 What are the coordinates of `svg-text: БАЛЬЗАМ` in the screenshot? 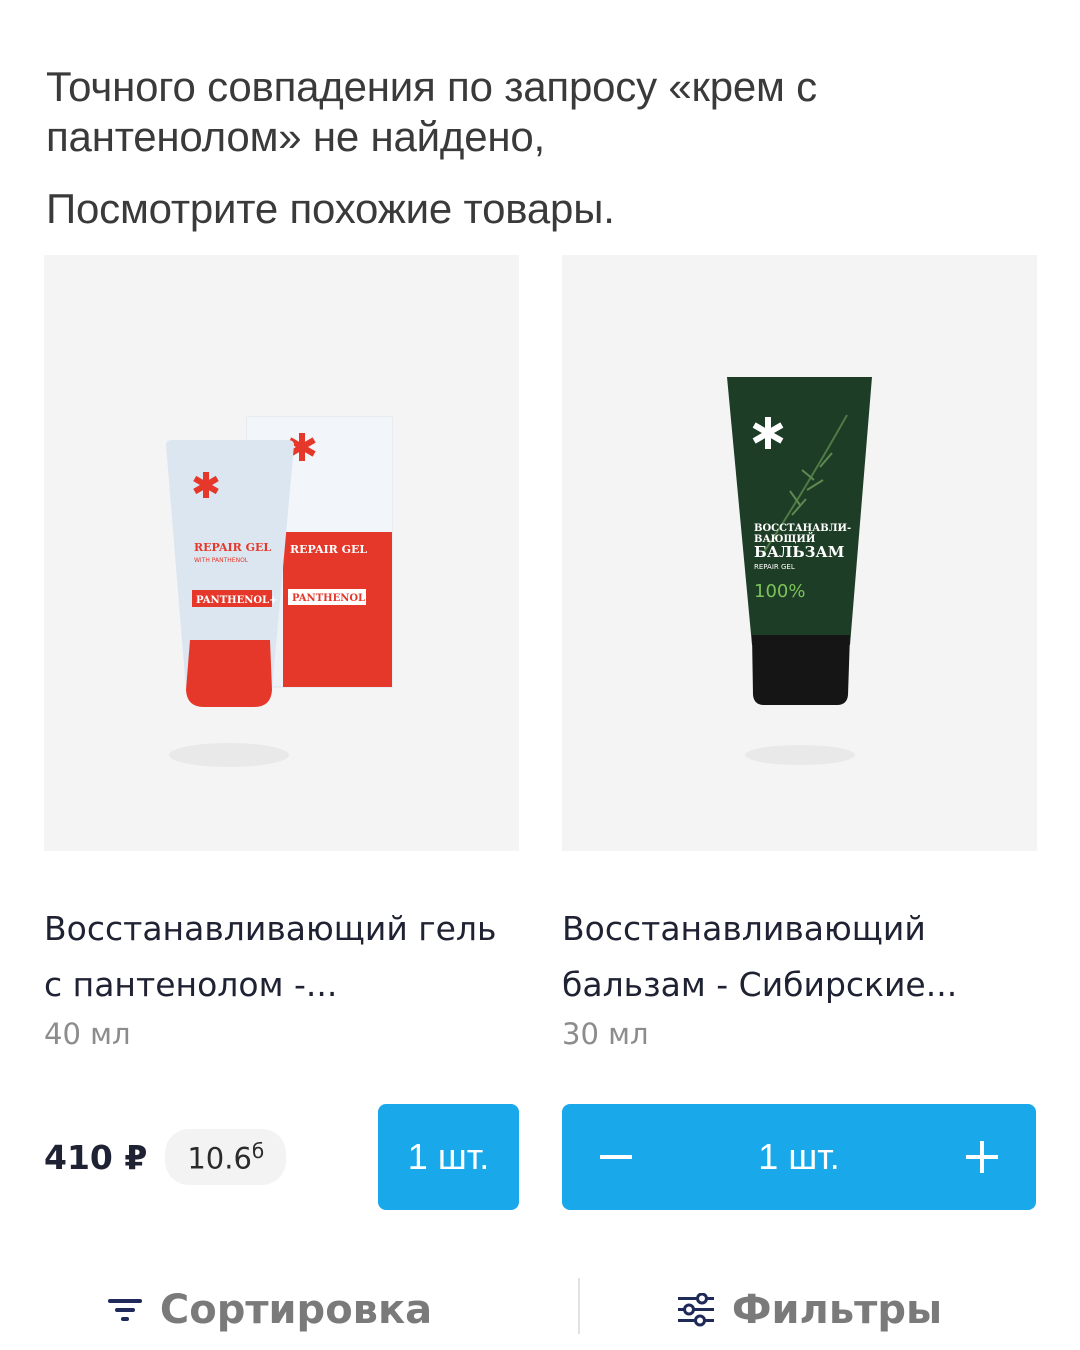 It's located at (799, 552).